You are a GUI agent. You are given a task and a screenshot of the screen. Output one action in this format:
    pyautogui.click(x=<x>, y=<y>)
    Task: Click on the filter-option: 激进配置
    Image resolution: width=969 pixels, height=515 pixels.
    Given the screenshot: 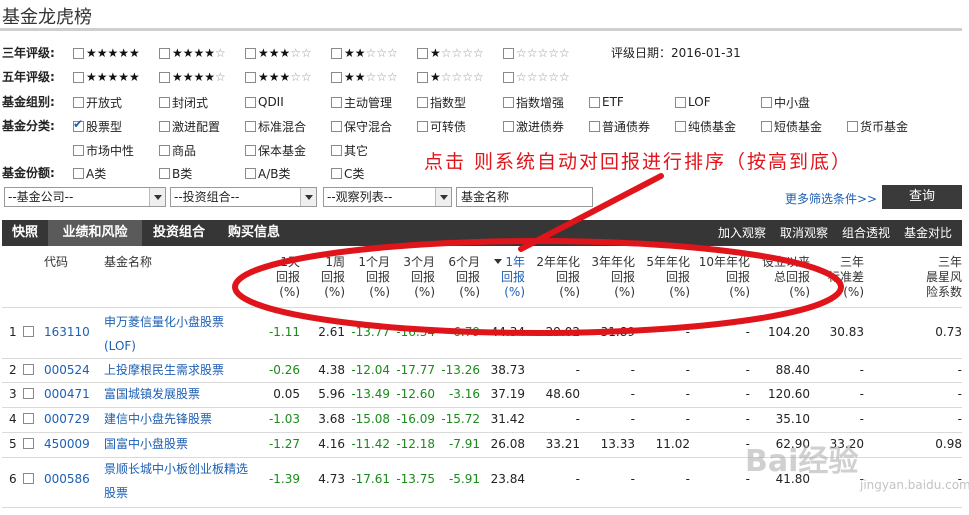 What is the action you would take?
    pyautogui.click(x=189, y=126)
    